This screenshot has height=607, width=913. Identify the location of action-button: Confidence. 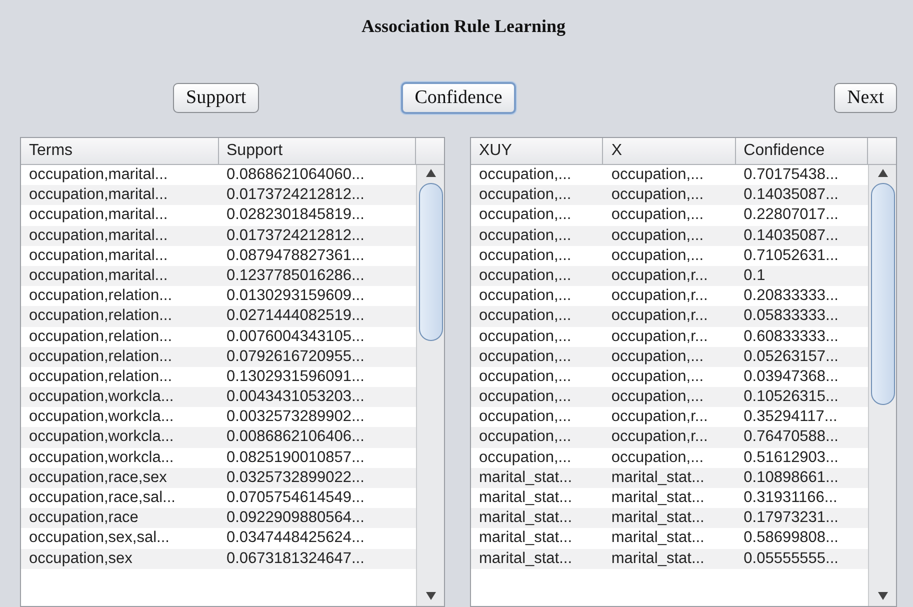
(458, 98).